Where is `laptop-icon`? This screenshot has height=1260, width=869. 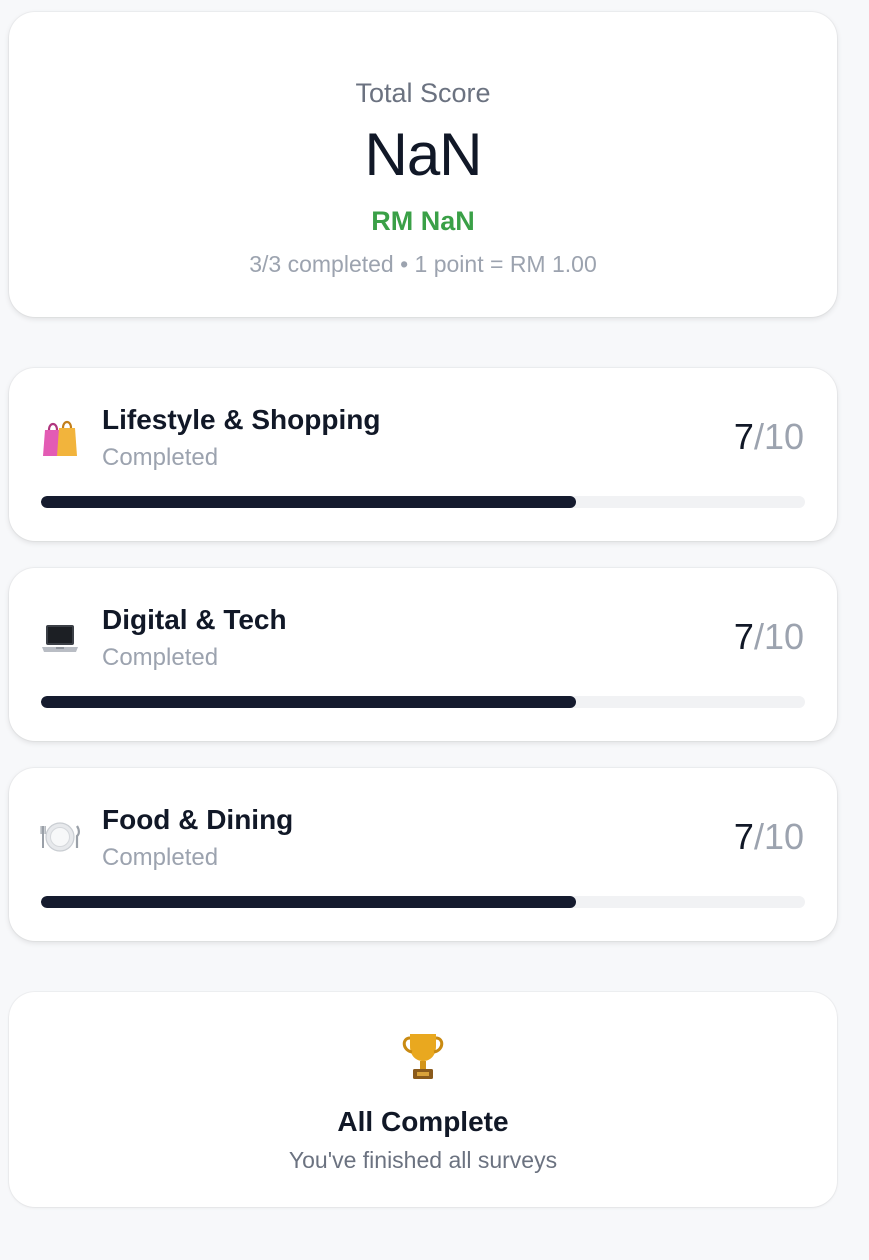
laptop-icon is located at coordinates (60, 638).